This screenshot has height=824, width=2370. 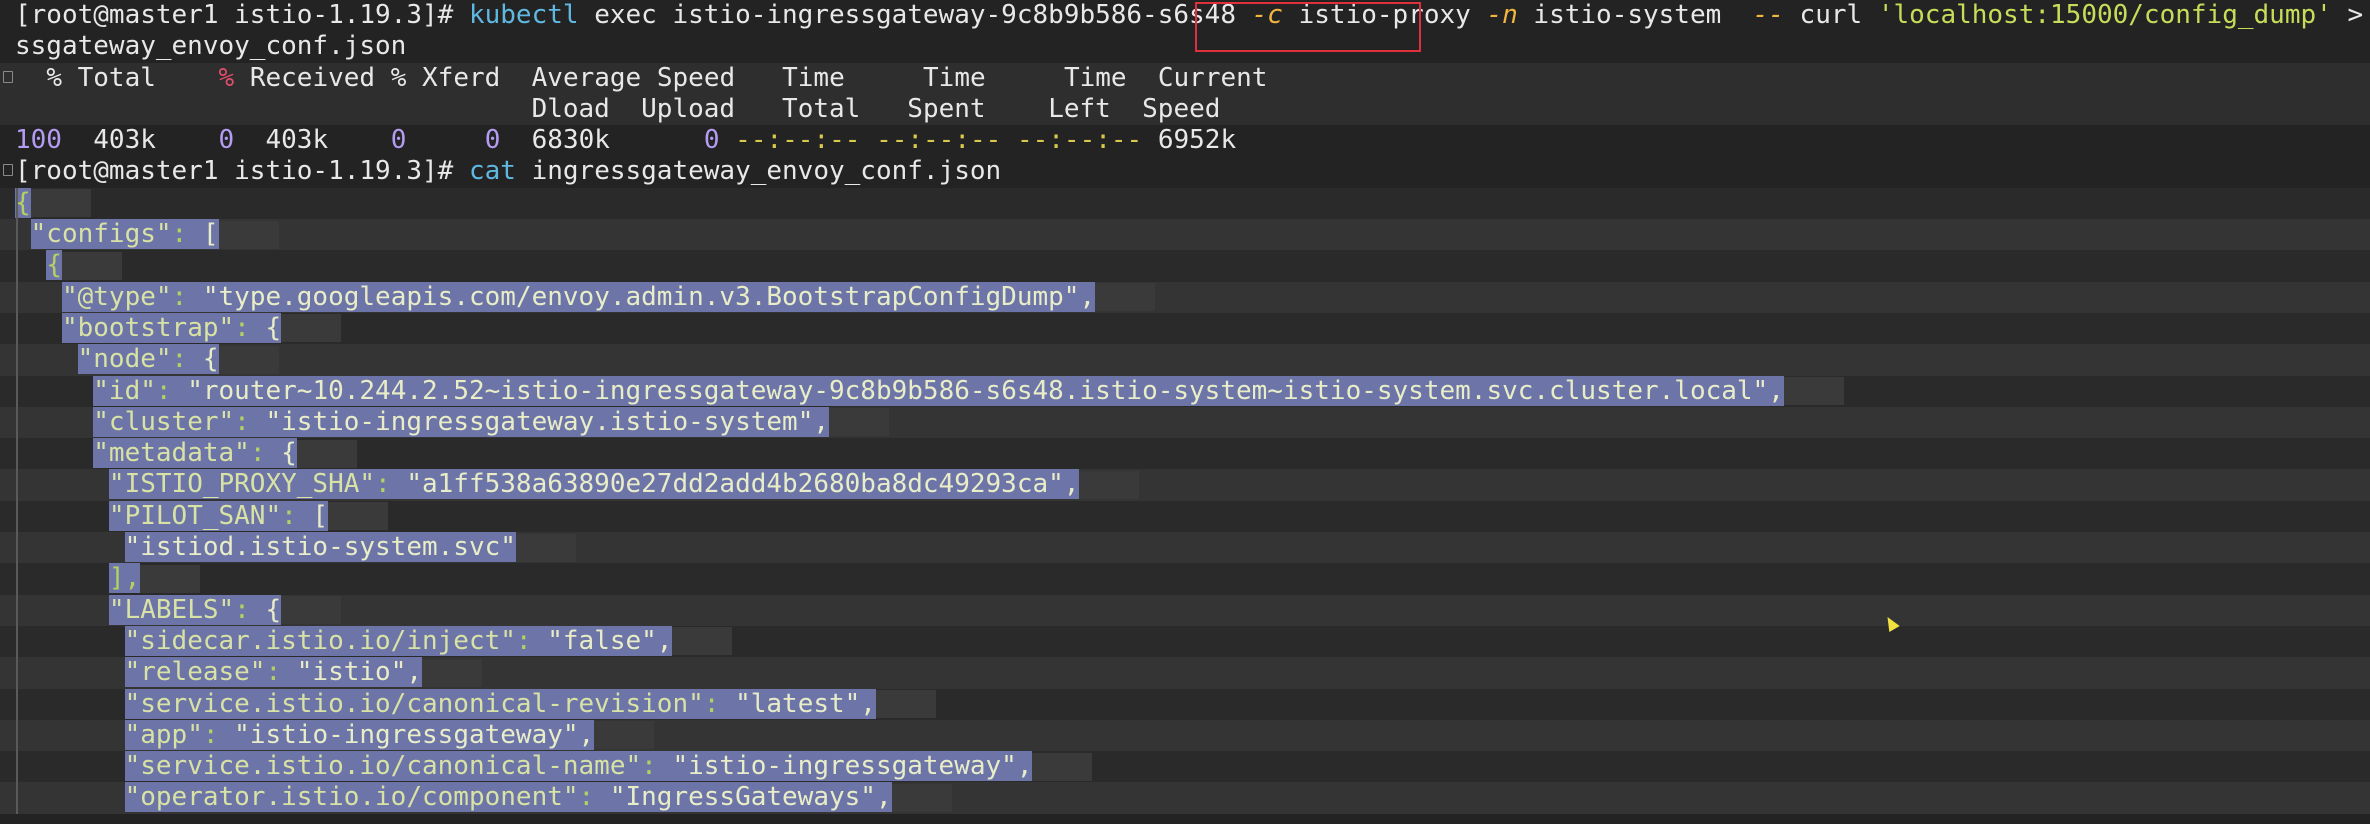 I want to click on redirect-output: > ingre, so click(x=2355, y=15).